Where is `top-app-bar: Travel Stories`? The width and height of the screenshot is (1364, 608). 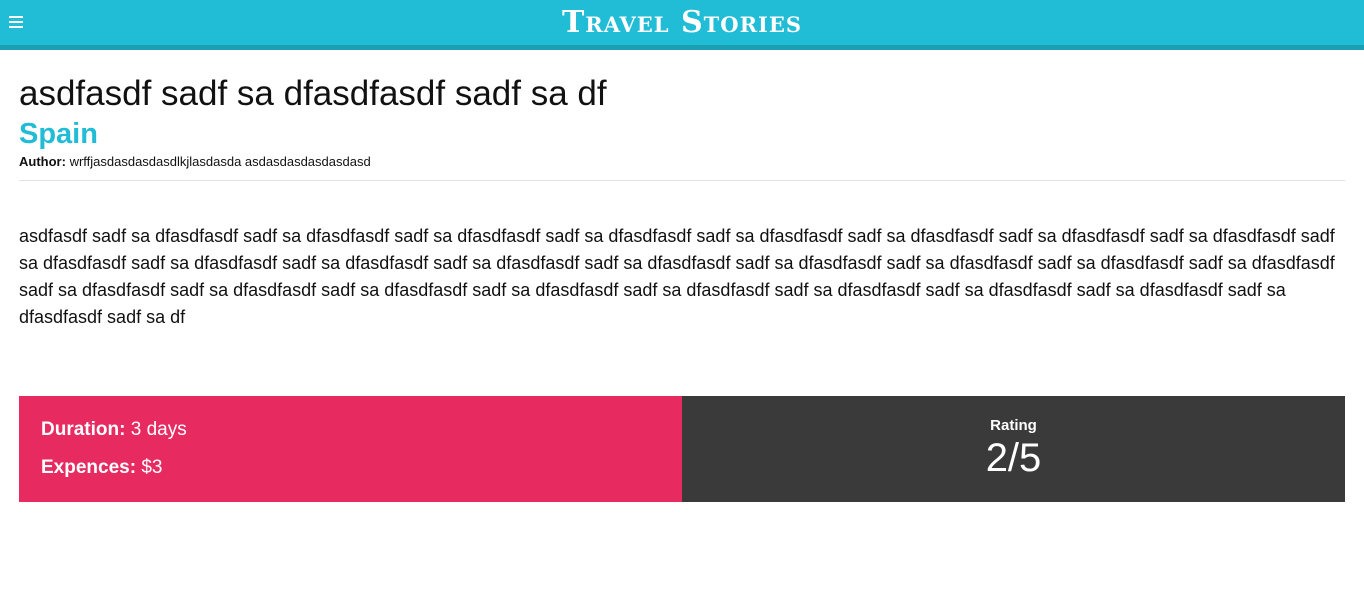
top-app-bar: Travel Stories is located at coordinates (682, 25).